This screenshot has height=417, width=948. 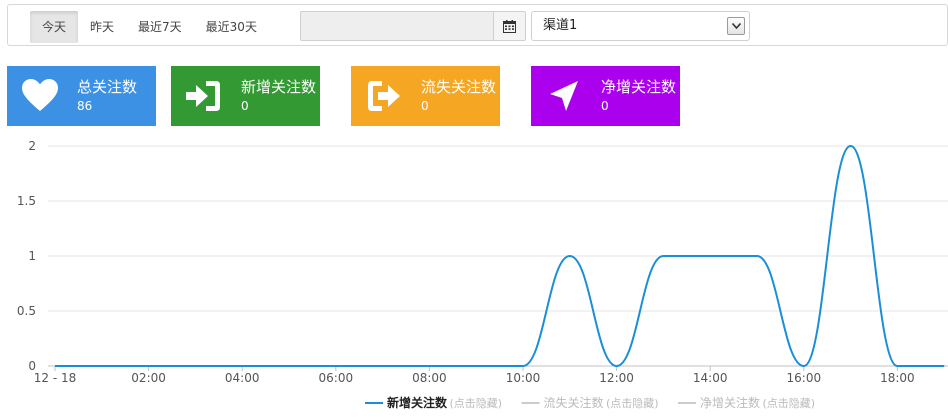 I want to click on date-input, so click(x=397, y=26).